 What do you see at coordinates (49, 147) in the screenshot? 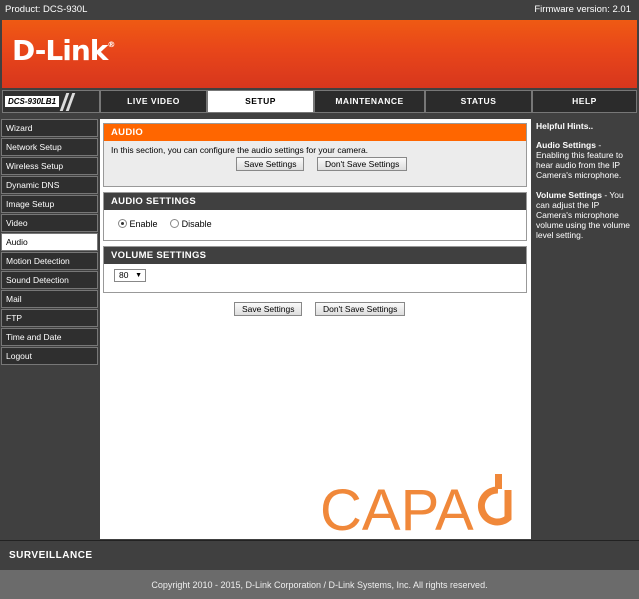
I see `sidebar-item-network-setup: Network Setup` at bounding box center [49, 147].